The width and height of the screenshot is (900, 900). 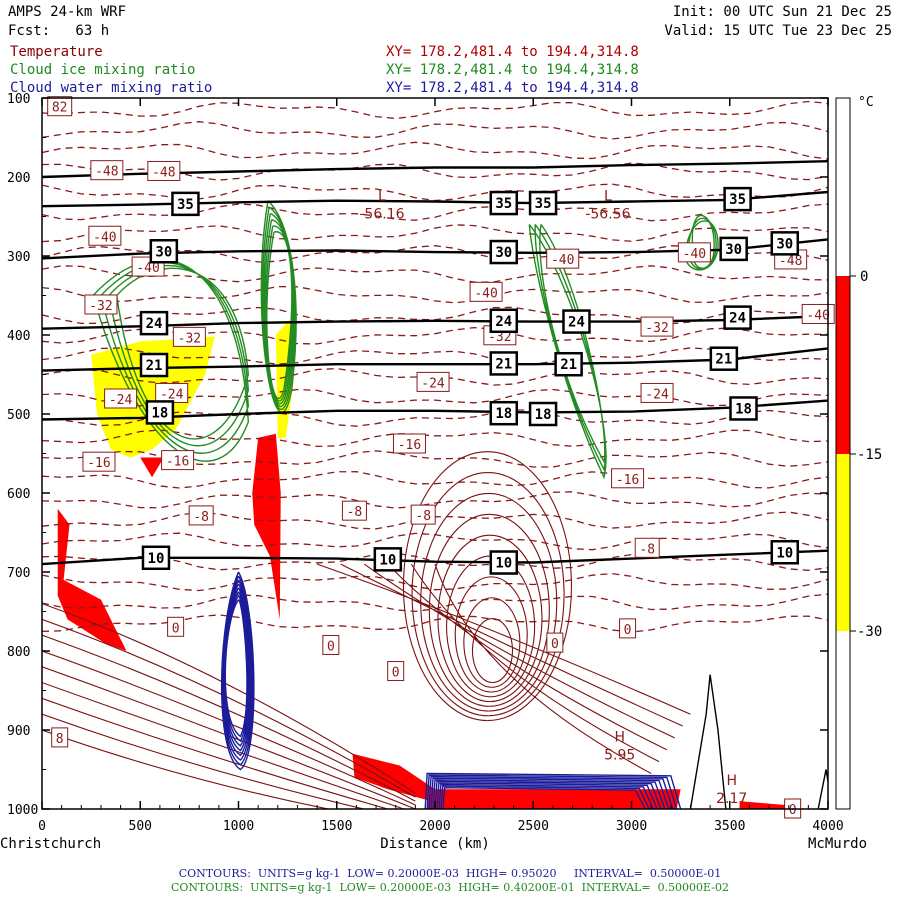 I want to click on y-tick-label: 100, so click(x=18, y=99).